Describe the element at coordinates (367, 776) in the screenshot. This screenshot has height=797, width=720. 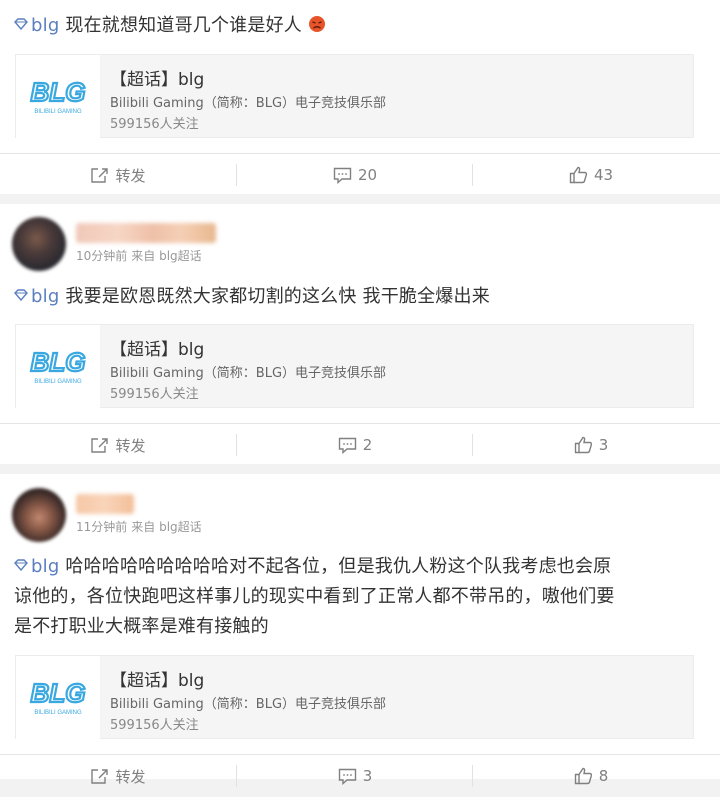
I see `comment-count: 3` at that location.